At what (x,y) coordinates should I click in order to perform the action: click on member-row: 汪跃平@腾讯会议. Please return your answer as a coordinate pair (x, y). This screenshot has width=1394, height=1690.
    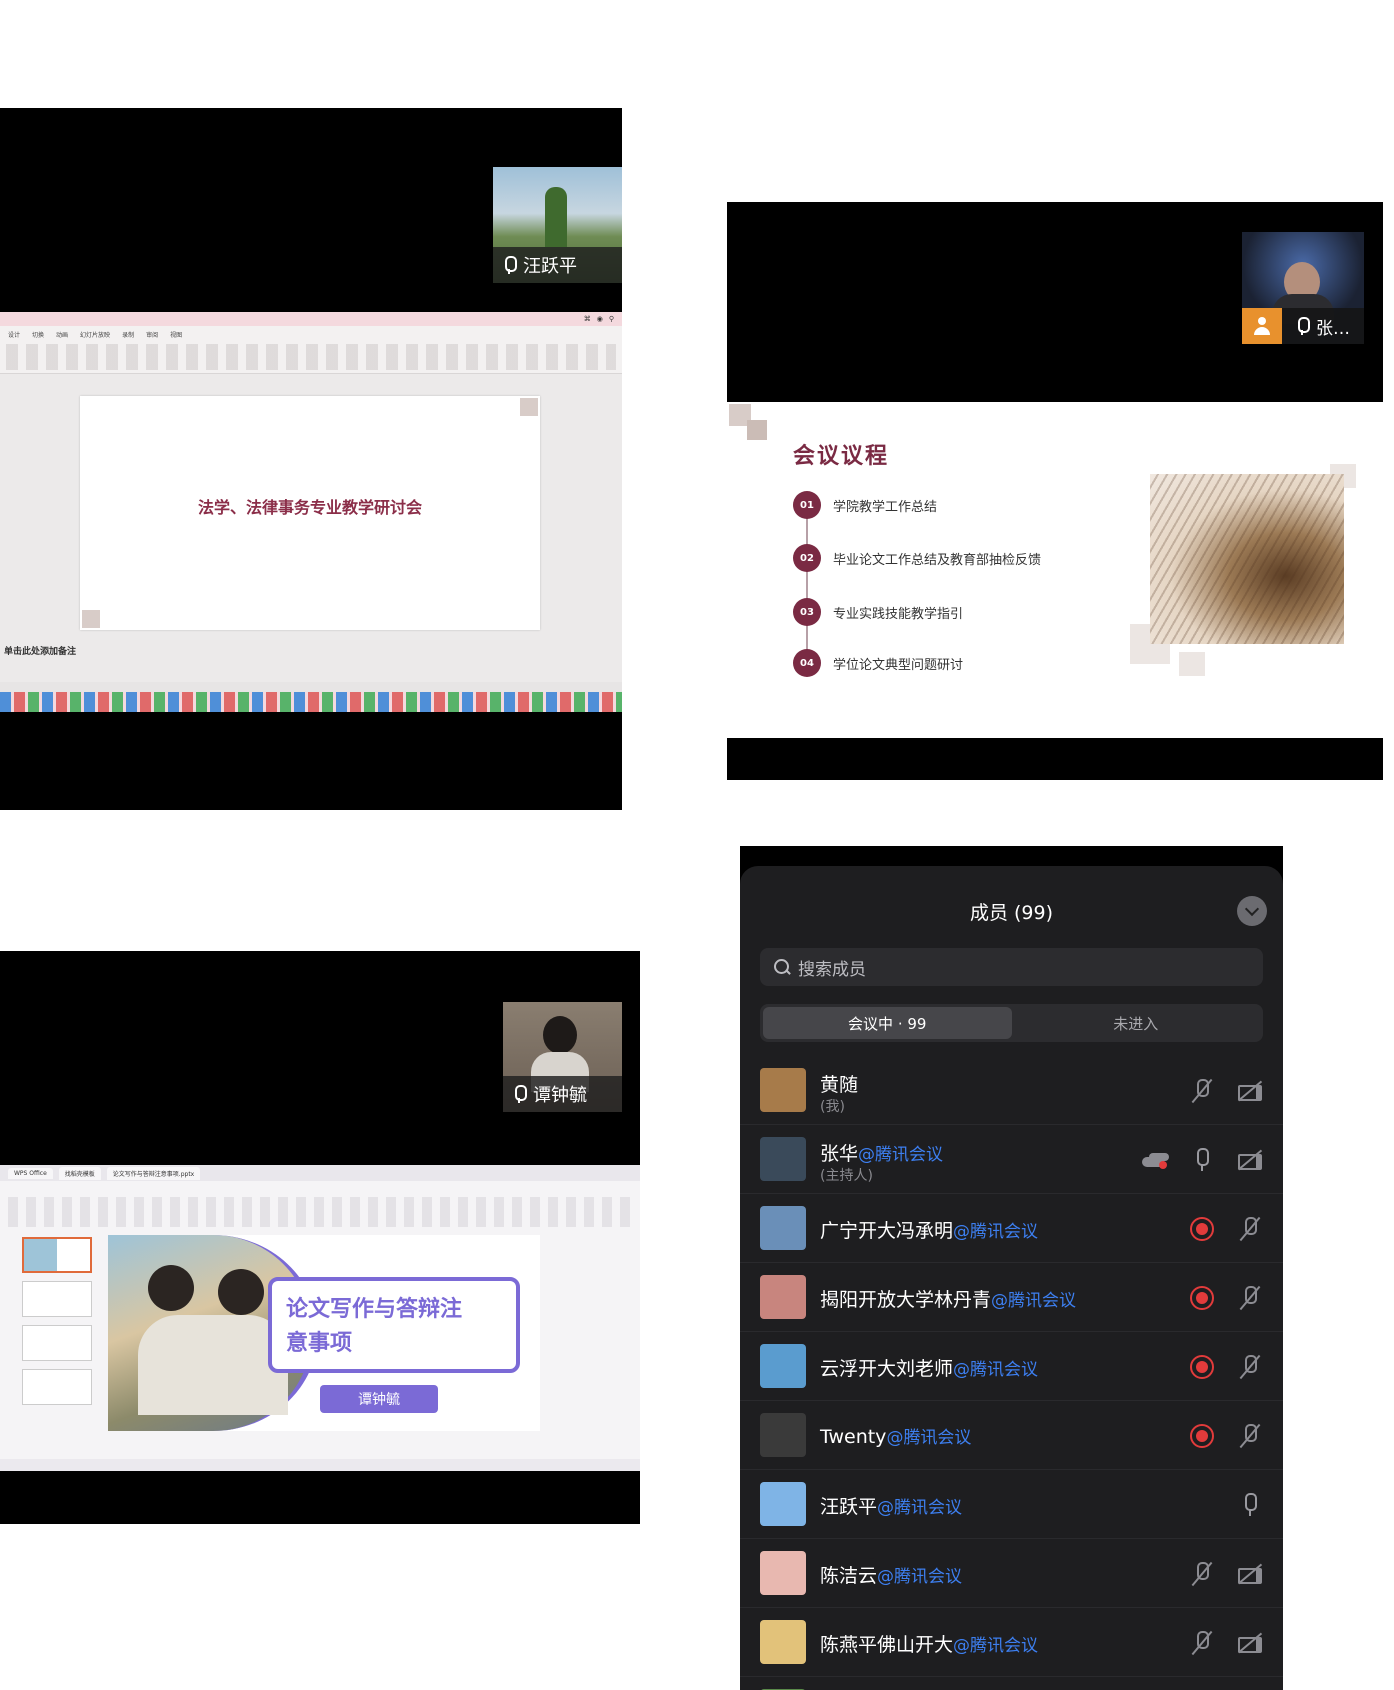
    Looking at the image, I should click on (1011, 1504).